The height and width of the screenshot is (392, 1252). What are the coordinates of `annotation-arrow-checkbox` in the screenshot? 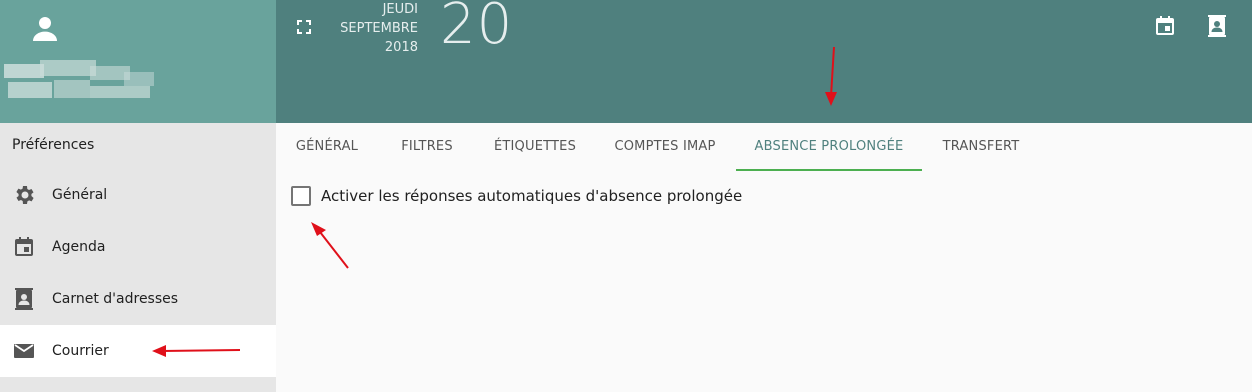 It's located at (330, 245).